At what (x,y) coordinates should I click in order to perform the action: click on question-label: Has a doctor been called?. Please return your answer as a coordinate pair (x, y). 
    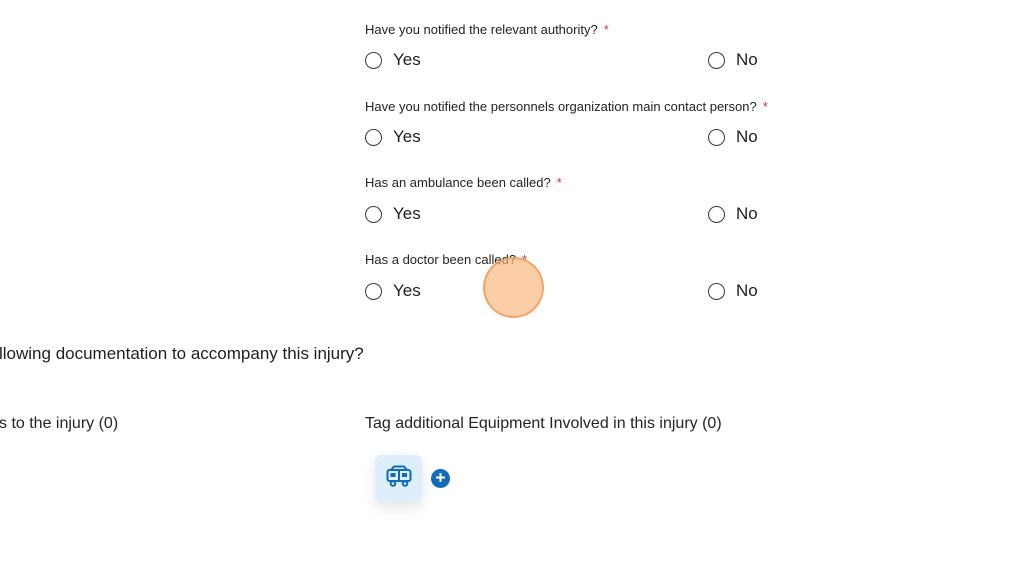
    Looking at the image, I should click on (441, 259).